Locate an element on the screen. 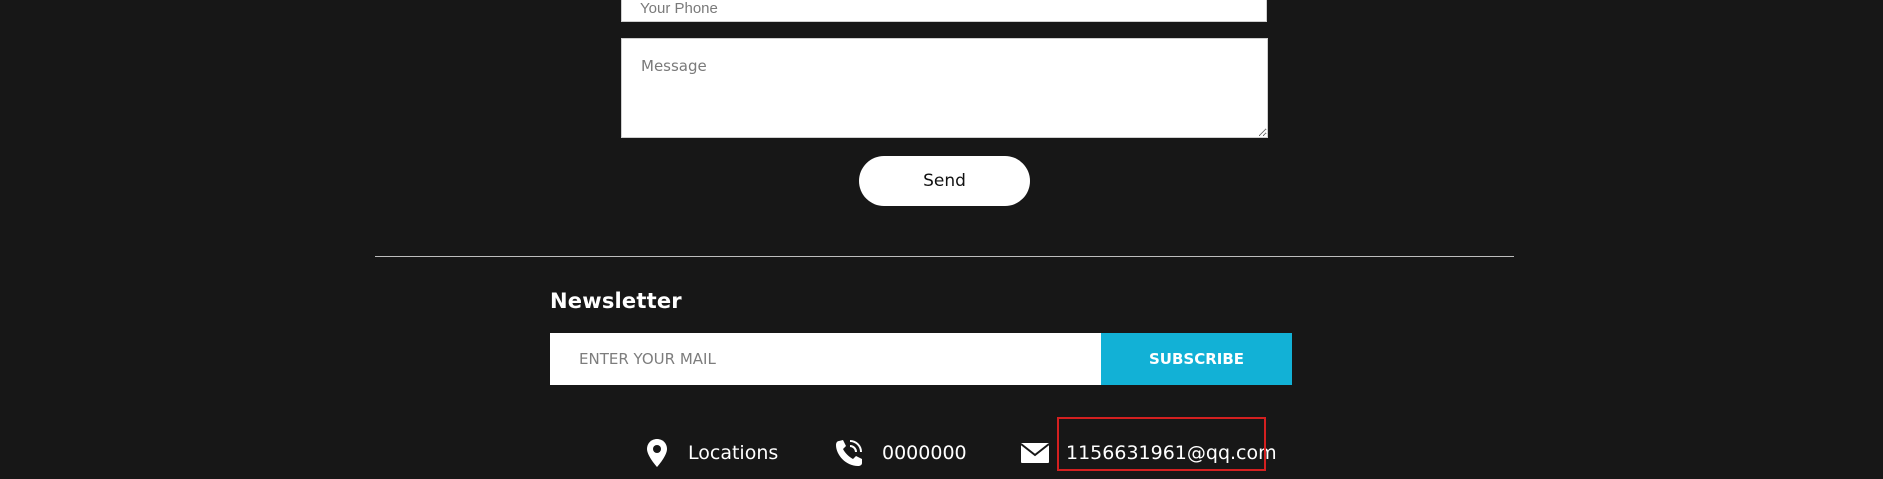  location-link: Locations is located at coordinates (712, 453).